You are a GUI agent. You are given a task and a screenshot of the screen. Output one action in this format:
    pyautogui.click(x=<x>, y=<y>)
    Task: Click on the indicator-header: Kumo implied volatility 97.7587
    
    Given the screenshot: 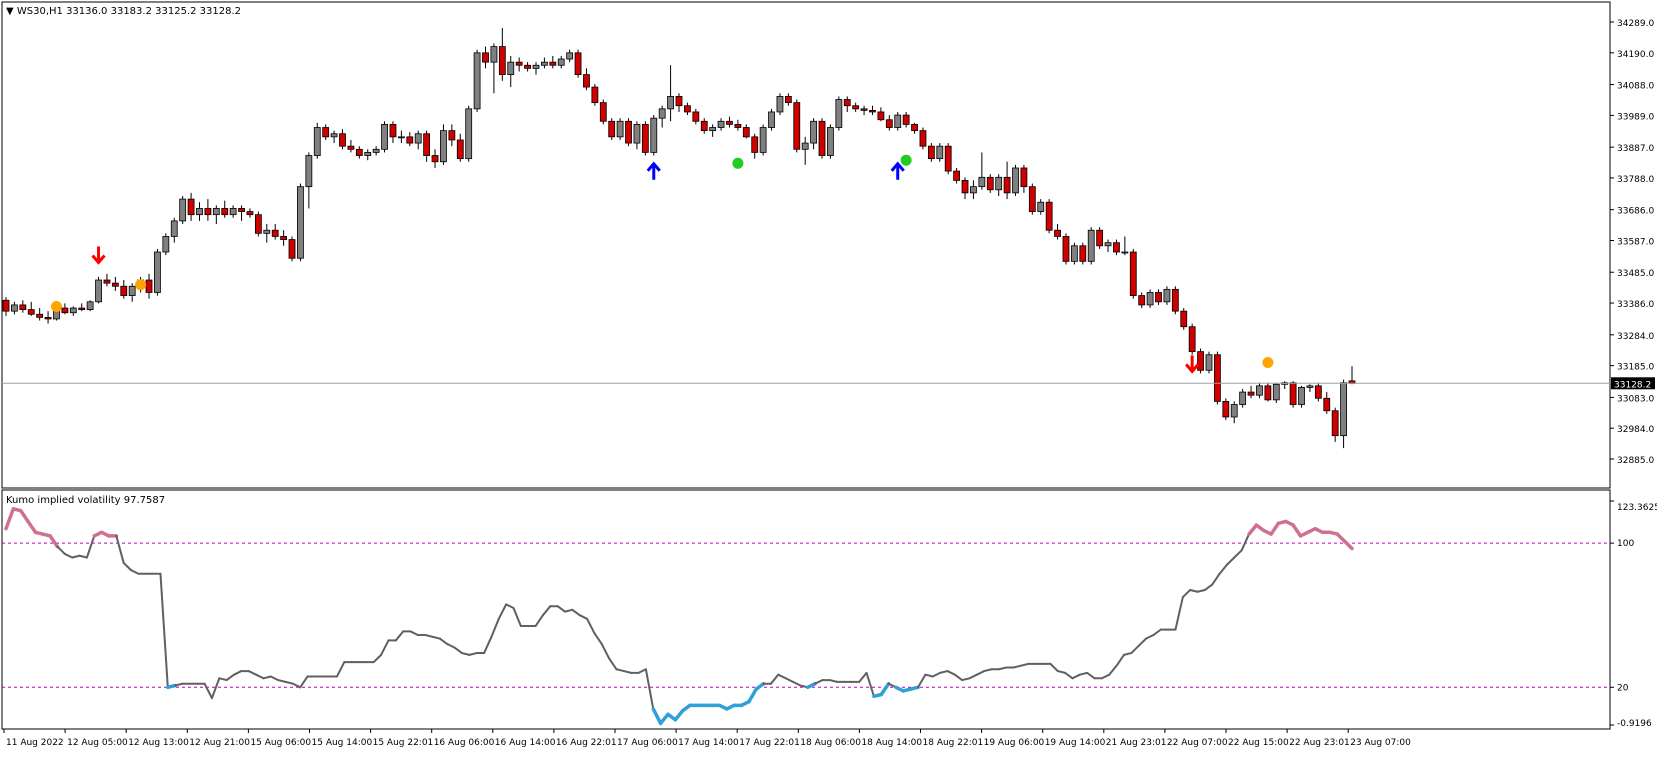 What is the action you would take?
    pyautogui.click(x=85, y=500)
    